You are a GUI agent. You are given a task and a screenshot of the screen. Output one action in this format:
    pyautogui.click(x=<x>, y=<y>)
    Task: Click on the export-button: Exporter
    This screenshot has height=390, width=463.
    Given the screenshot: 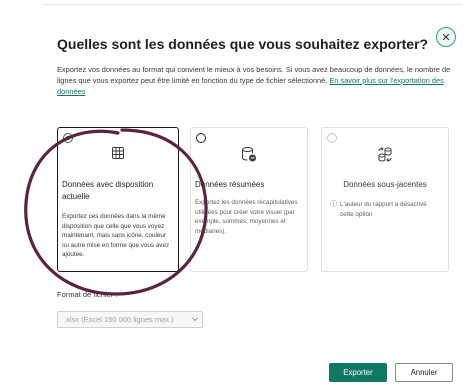 What is the action you would take?
    pyautogui.click(x=358, y=372)
    